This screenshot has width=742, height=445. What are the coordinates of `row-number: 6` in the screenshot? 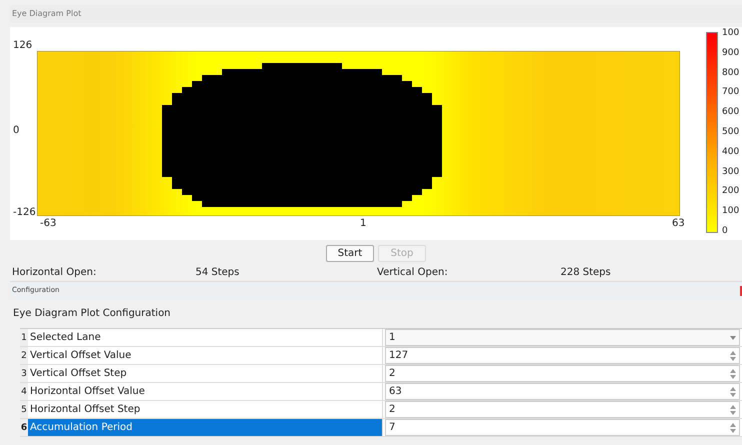 It's located at (24, 427).